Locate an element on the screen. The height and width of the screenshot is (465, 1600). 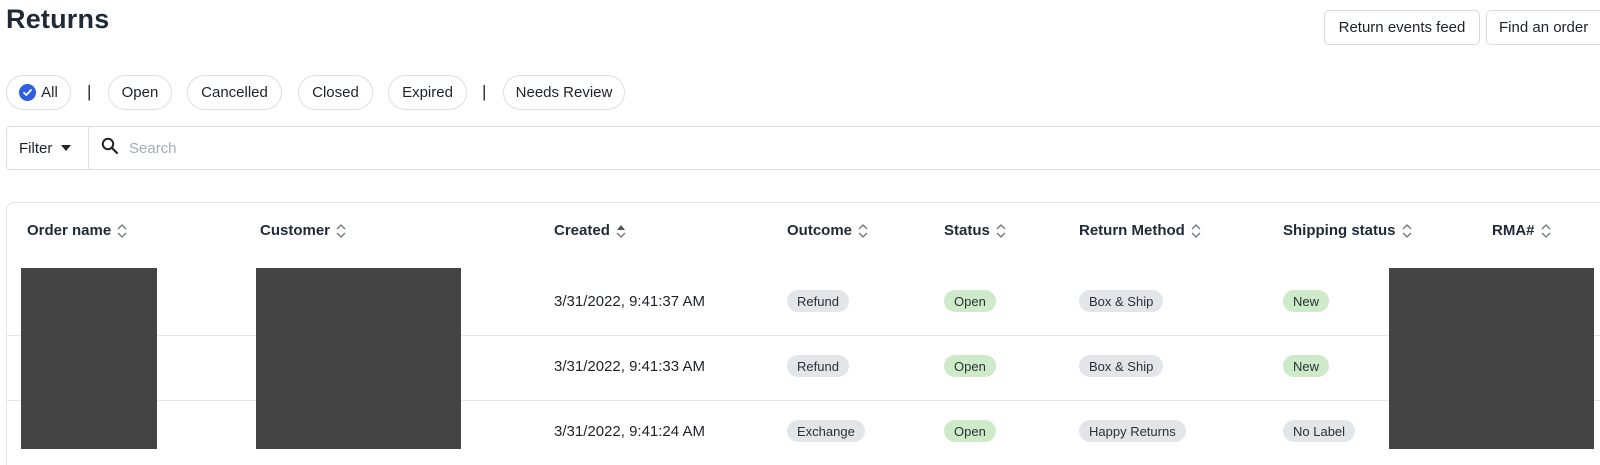
search-container is located at coordinates (844, 148).